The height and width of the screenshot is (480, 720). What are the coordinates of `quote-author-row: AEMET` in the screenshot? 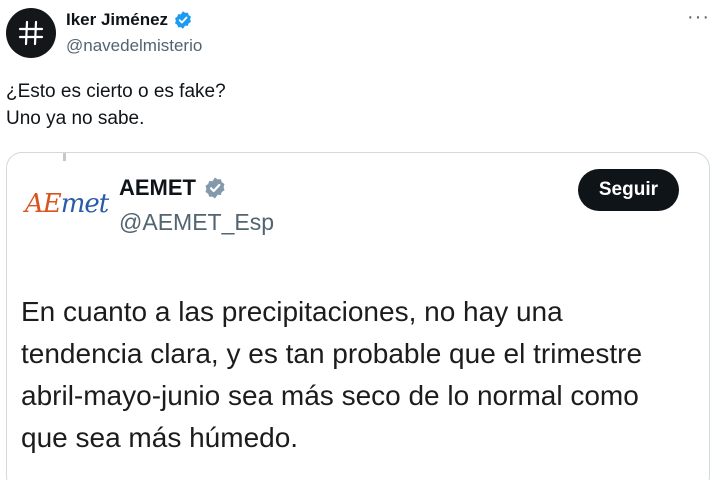 It's located at (173, 188).